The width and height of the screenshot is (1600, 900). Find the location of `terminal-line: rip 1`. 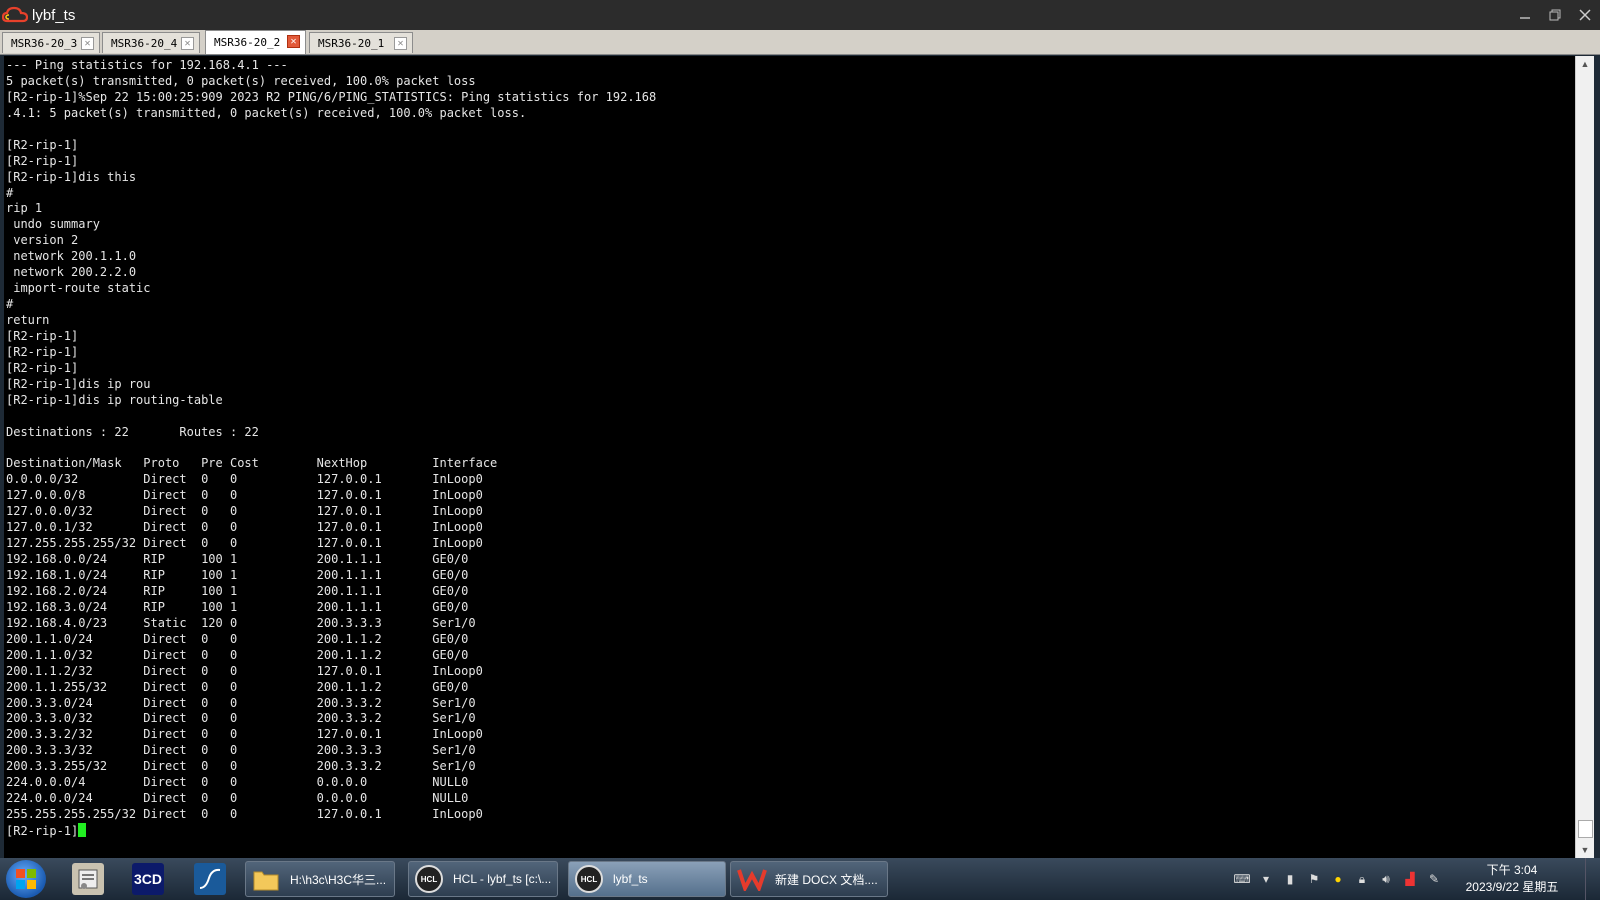

terminal-line: rip 1 is located at coordinates (24, 208).